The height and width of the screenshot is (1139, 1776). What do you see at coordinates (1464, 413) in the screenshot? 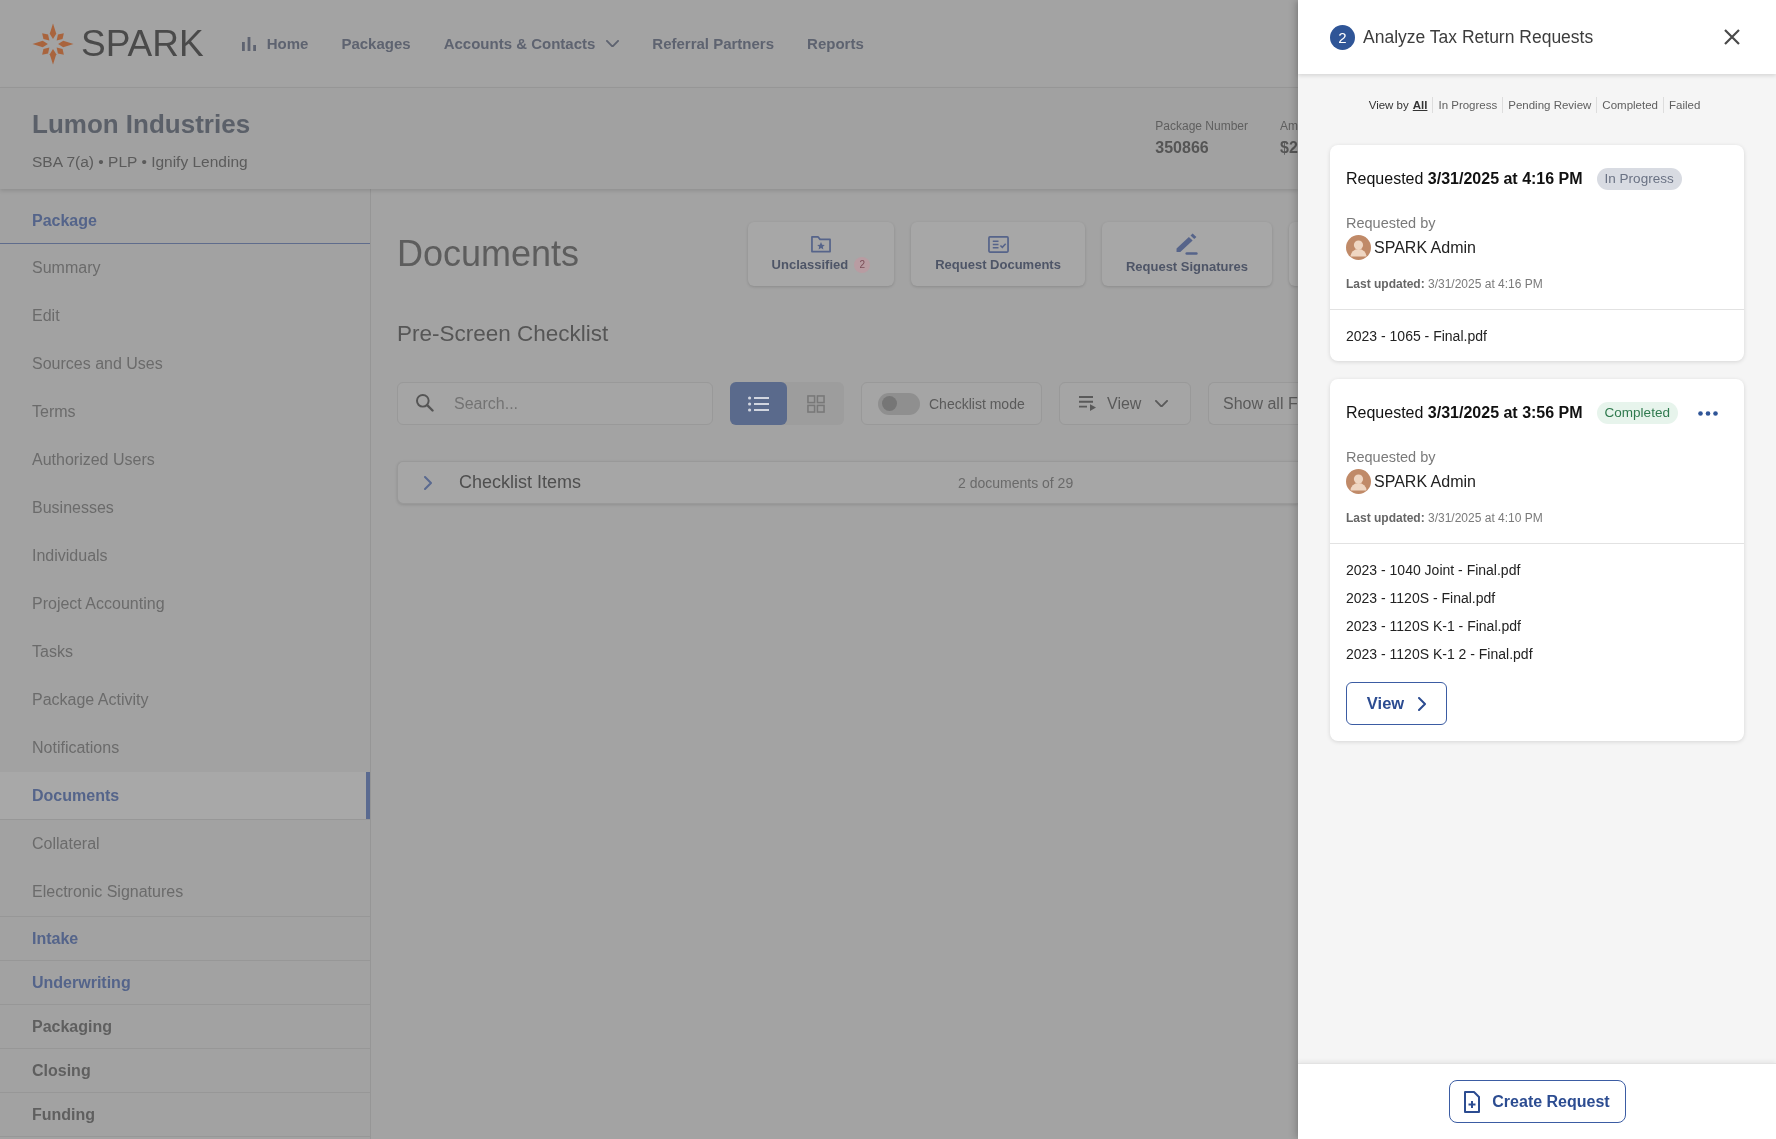
I see `request-title: Requested 3/31/2025 at 3:56 PM` at bounding box center [1464, 413].